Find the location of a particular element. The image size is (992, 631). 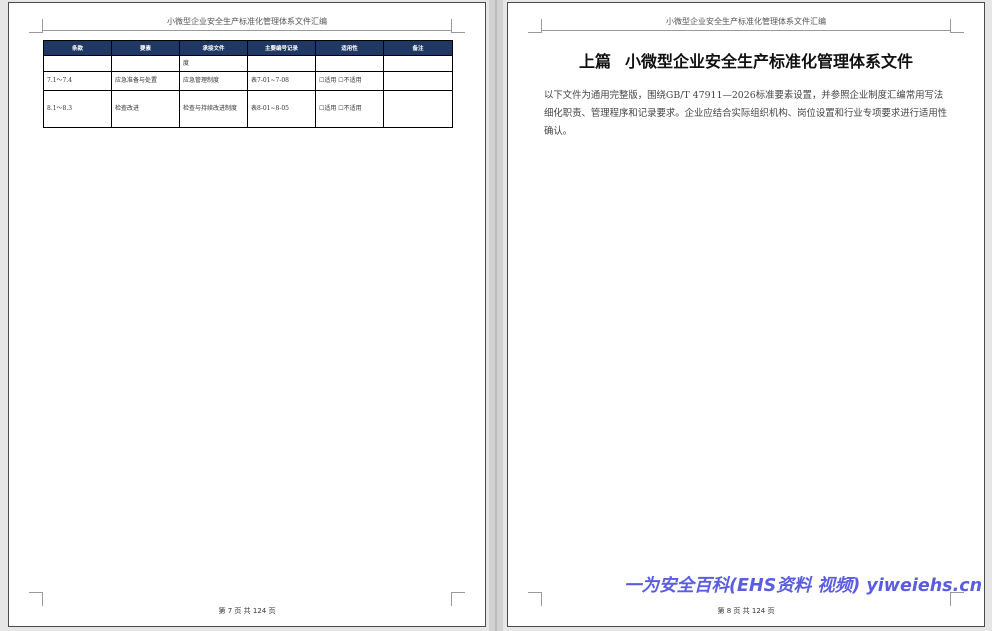

section-title-text: 小微型企业安全生产标准化管理体系文件 is located at coordinates (769, 61).